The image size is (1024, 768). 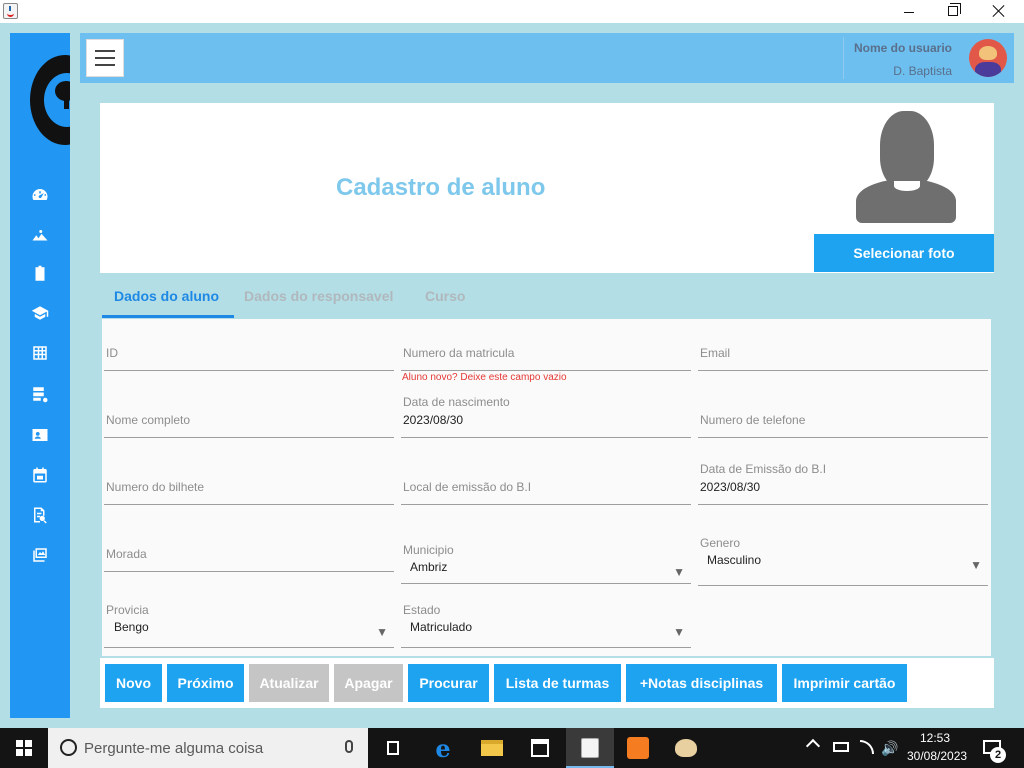 I want to click on field-value: Bengo, so click(x=131, y=627).